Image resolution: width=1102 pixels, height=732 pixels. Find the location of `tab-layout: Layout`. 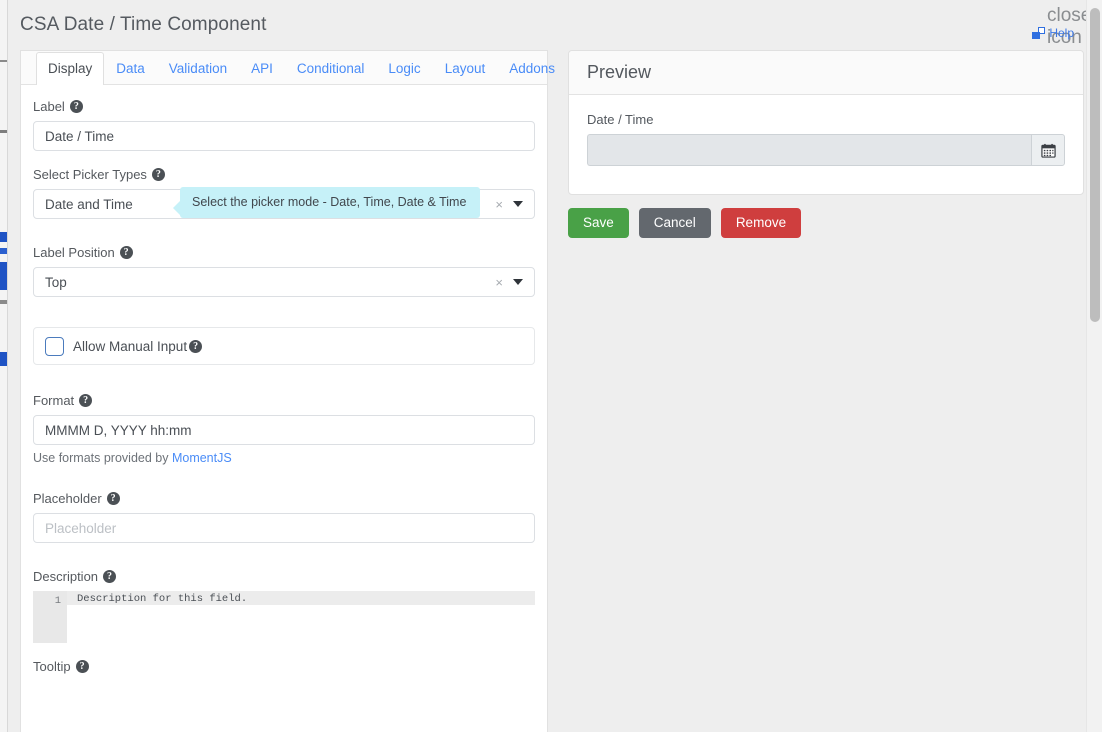

tab-layout: Layout is located at coordinates (465, 68).